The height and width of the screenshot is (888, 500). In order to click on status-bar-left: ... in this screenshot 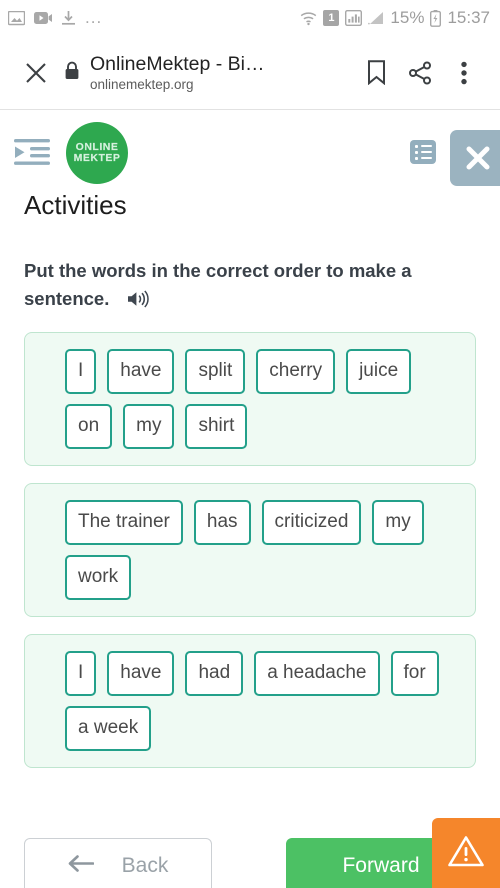, I will do `click(55, 17)`.